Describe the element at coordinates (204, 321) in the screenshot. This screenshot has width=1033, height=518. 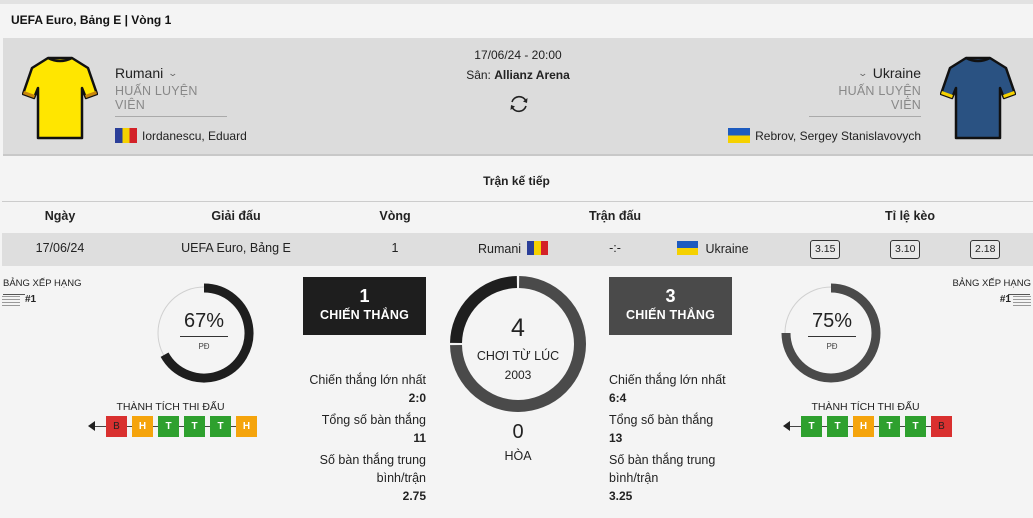
I see `home-pd-percent: 67%` at that location.